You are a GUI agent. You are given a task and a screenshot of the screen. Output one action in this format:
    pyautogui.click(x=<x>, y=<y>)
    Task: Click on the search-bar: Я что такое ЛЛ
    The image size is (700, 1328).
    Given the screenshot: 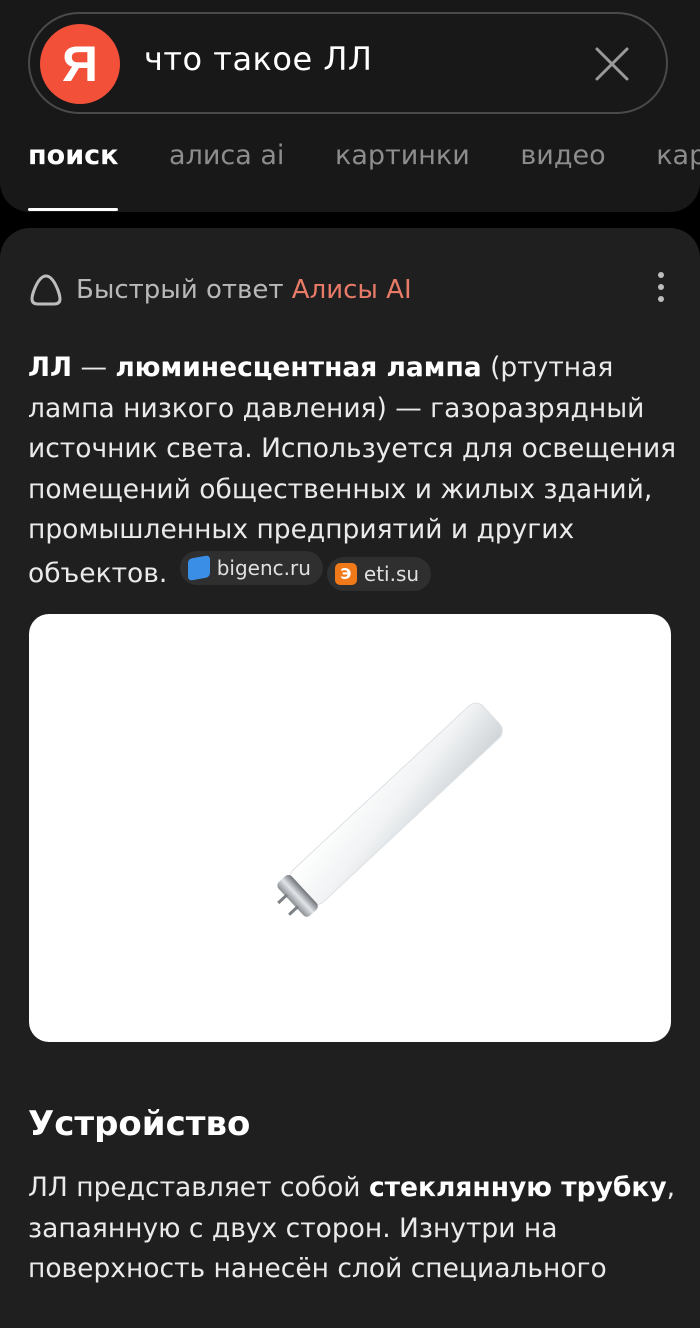 What is the action you would take?
    pyautogui.click(x=348, y=63)
    